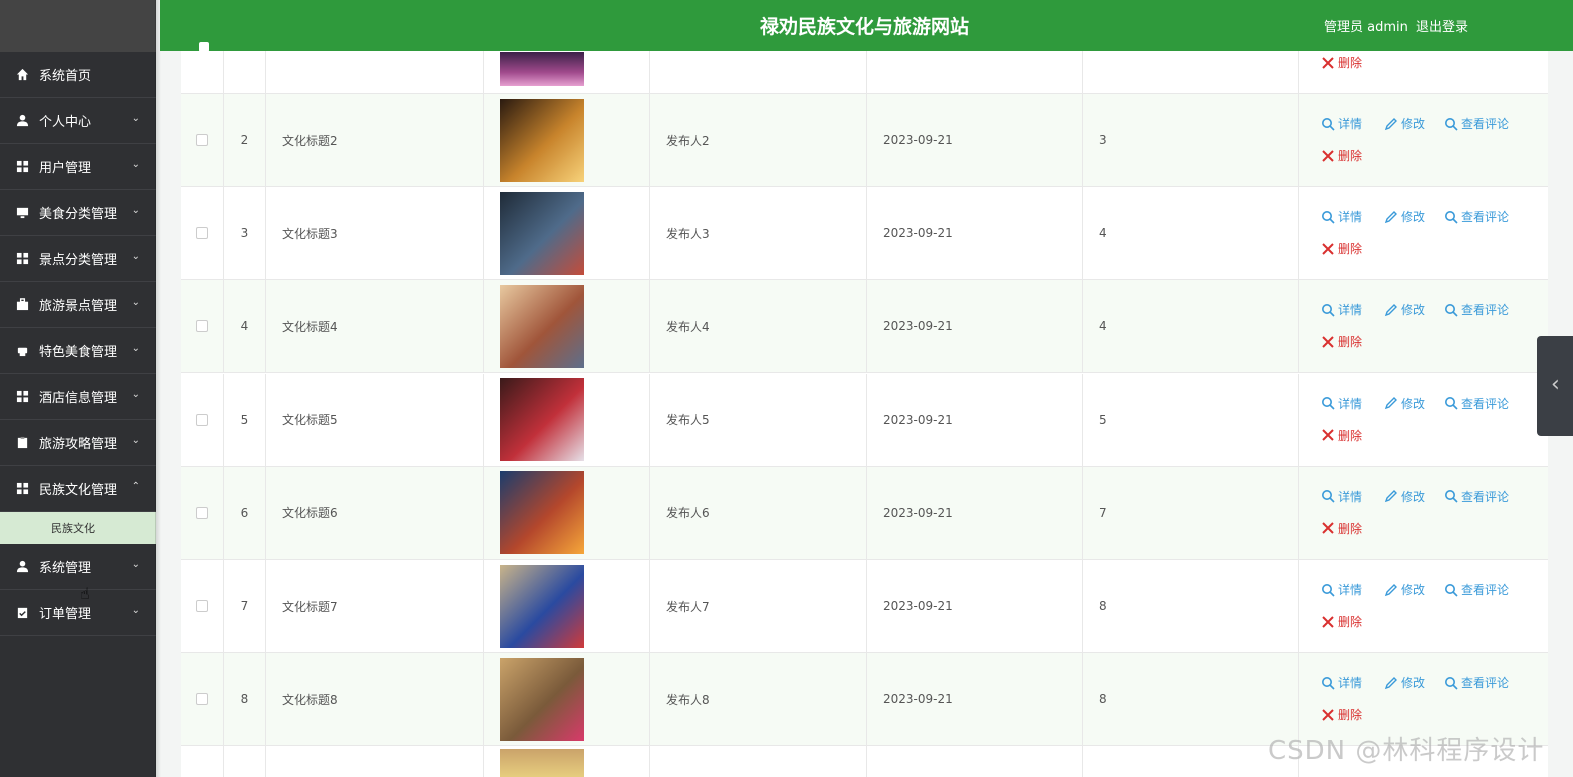  What do you see at coordinates (374, 419) in the screenshot?
I see `culture-title: 文化标题5` at bounding box center [374, 419].